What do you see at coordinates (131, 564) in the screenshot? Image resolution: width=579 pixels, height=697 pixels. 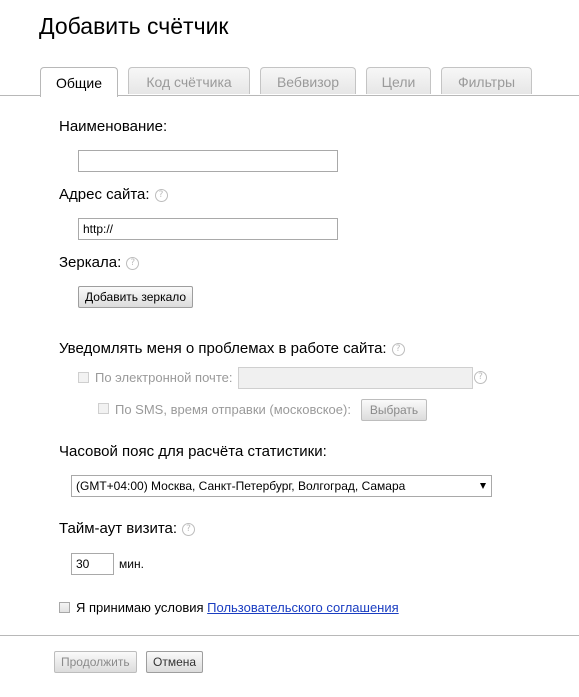 I see `timeout-unit: мин.` at bounding box center [131, 564].